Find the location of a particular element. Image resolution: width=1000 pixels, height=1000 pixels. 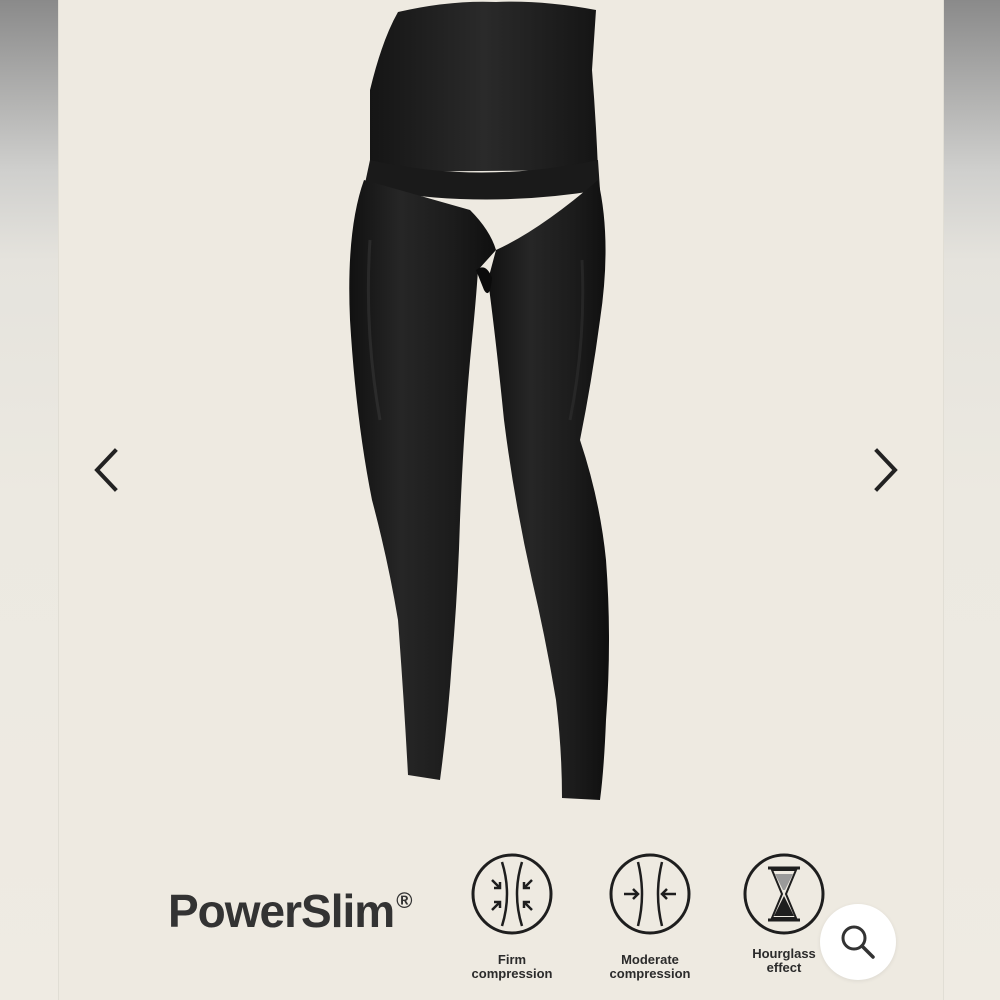

search-icon is located at coordinates (858, 942).